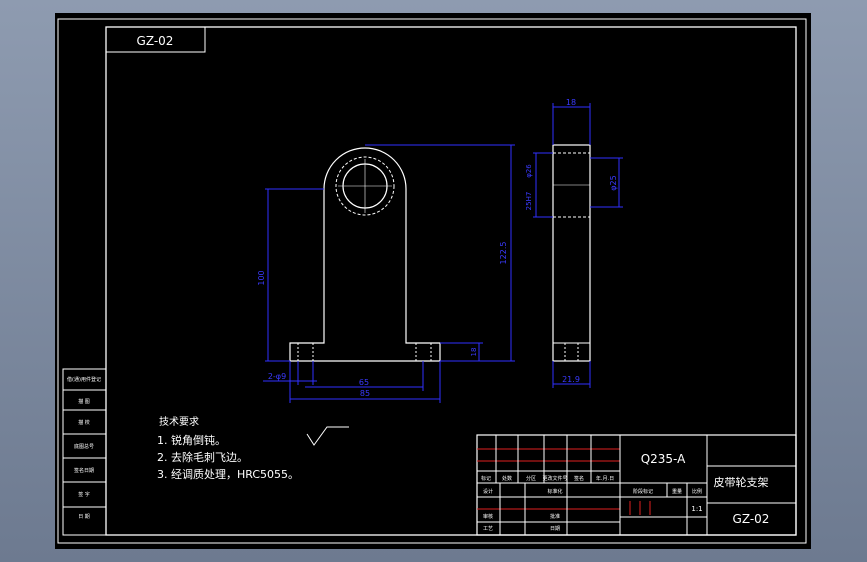  Describe the element at coordinates (579, 478) in the screenshot. I see `tb-header: 签名` at that location.